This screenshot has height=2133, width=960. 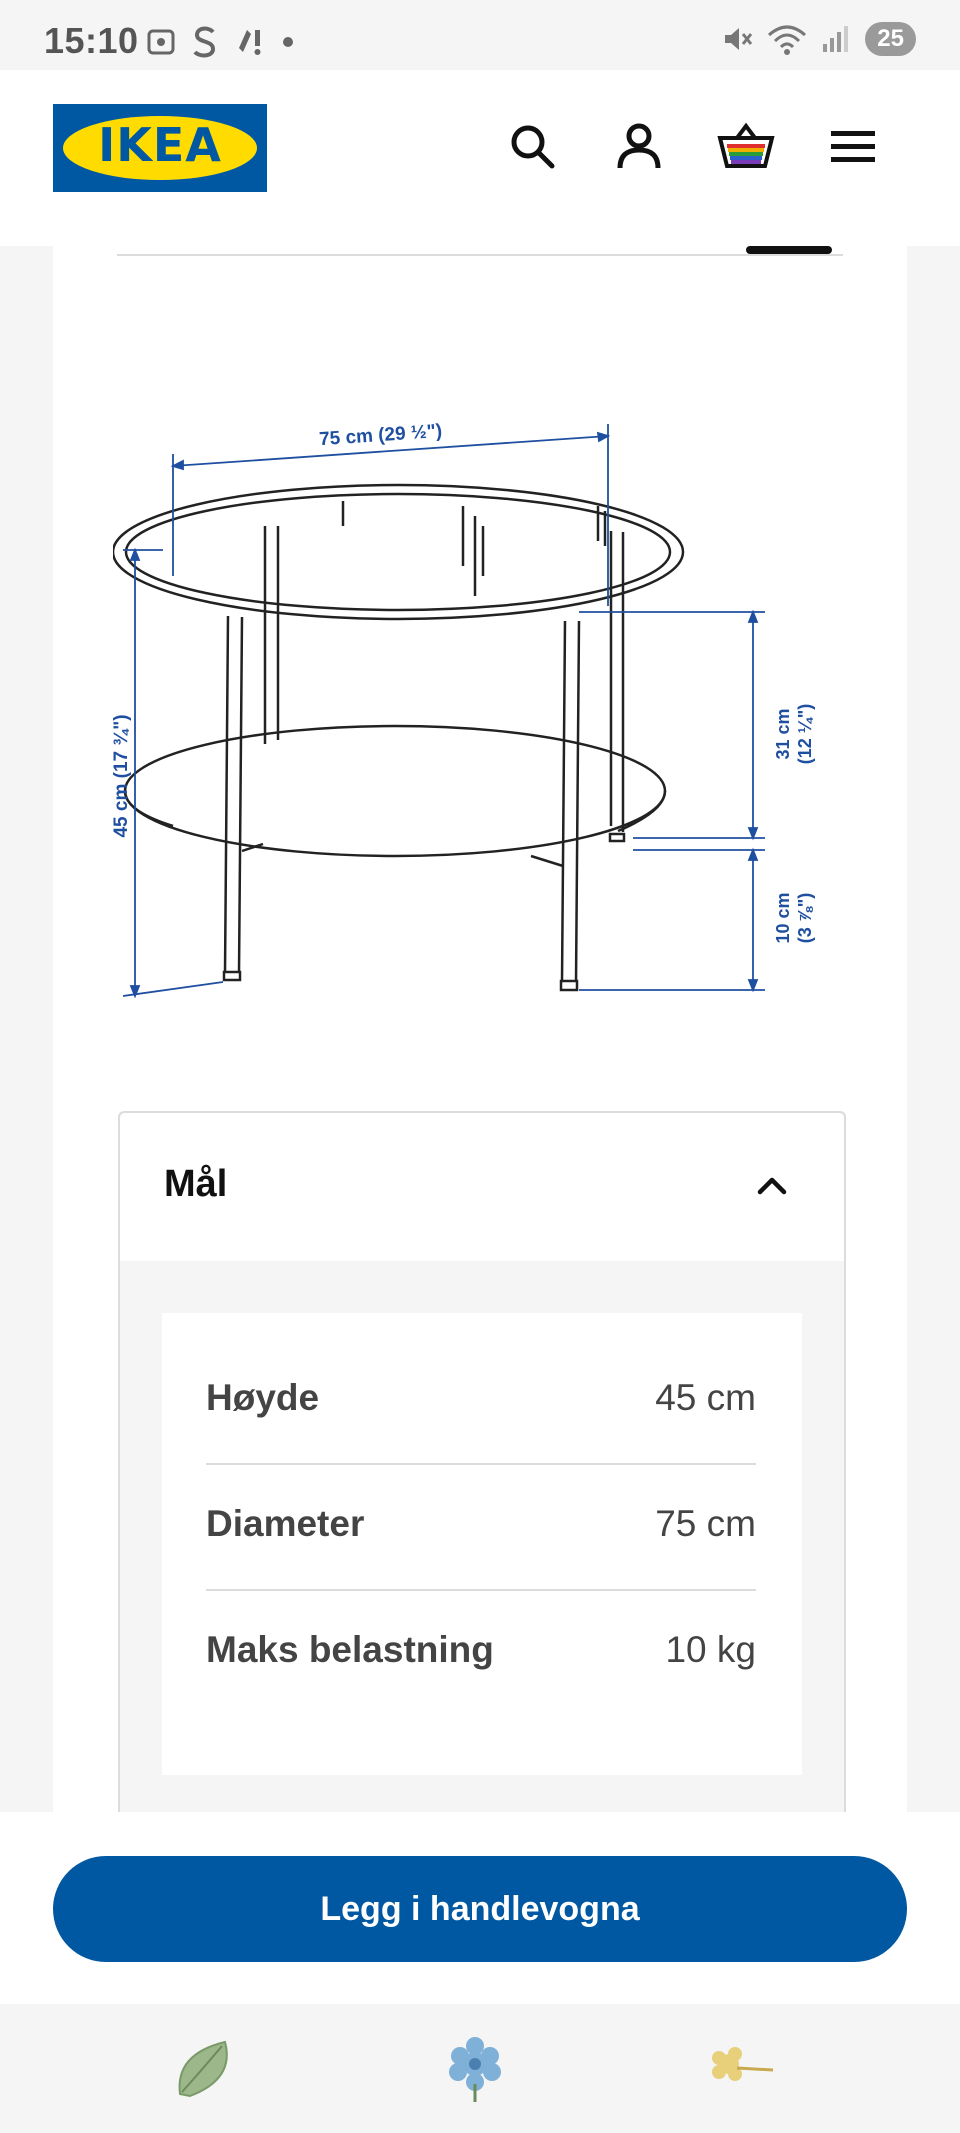 What do you see at coordinates (481, 1528) in the screenshot?
I see `dimension-row: Diameter 75 cm` at bounding box center [481, 1528].